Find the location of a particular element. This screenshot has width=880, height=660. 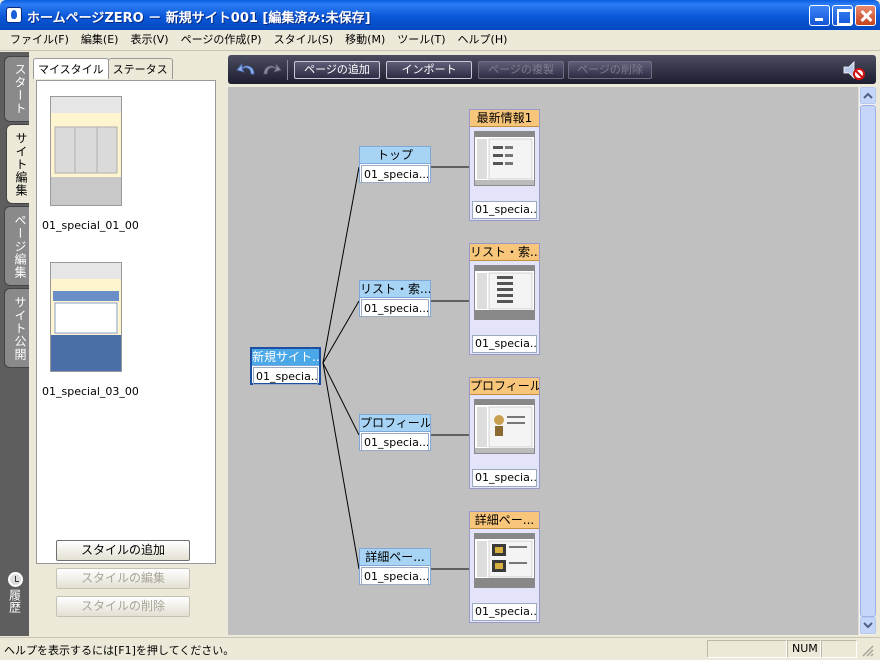

delete-style-button: スタイルの削除 is located at coordinates (123, 606).